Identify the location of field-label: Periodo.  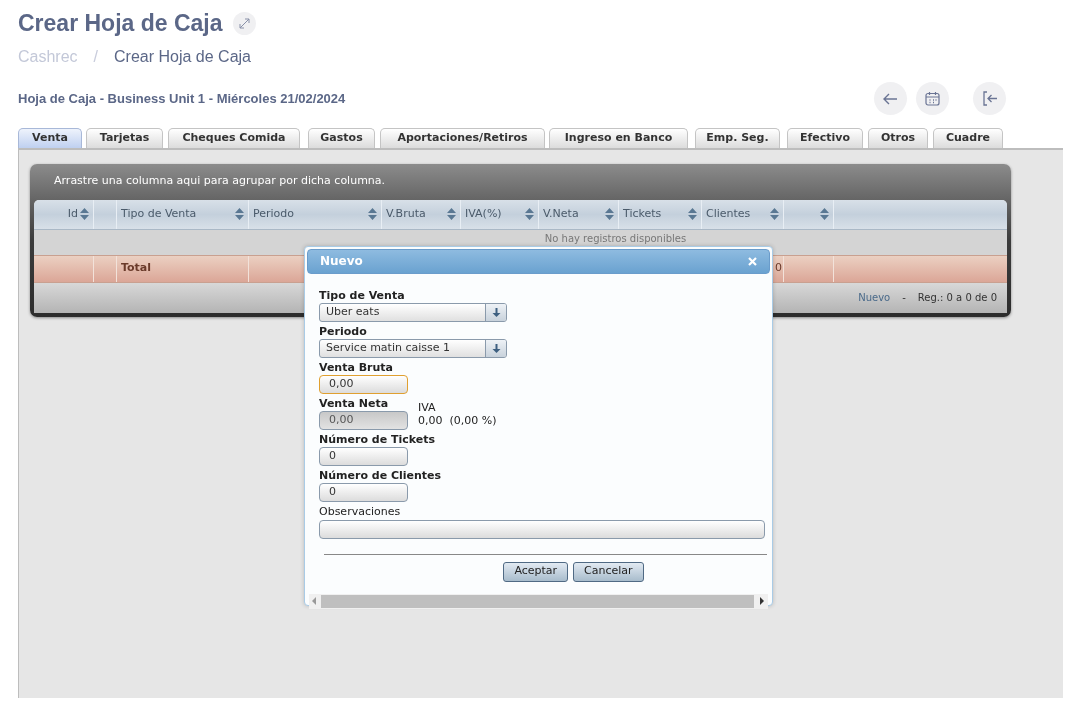
(343, 331).